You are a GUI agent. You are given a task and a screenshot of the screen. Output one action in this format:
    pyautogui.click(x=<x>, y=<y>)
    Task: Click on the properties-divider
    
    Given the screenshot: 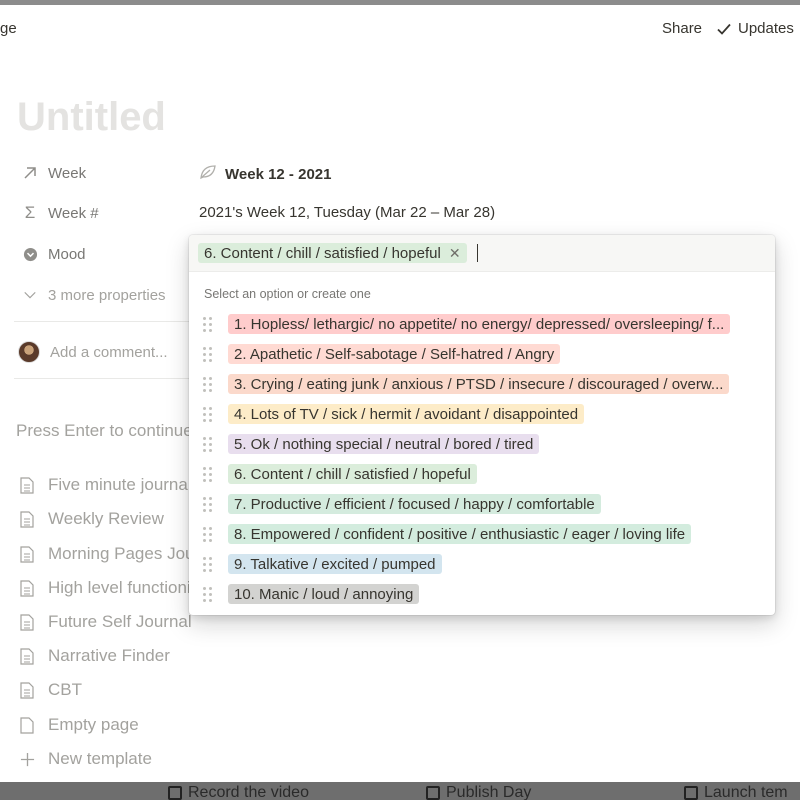 What is the action you would take?
    pyautogui.click(x=102, y=321)
    